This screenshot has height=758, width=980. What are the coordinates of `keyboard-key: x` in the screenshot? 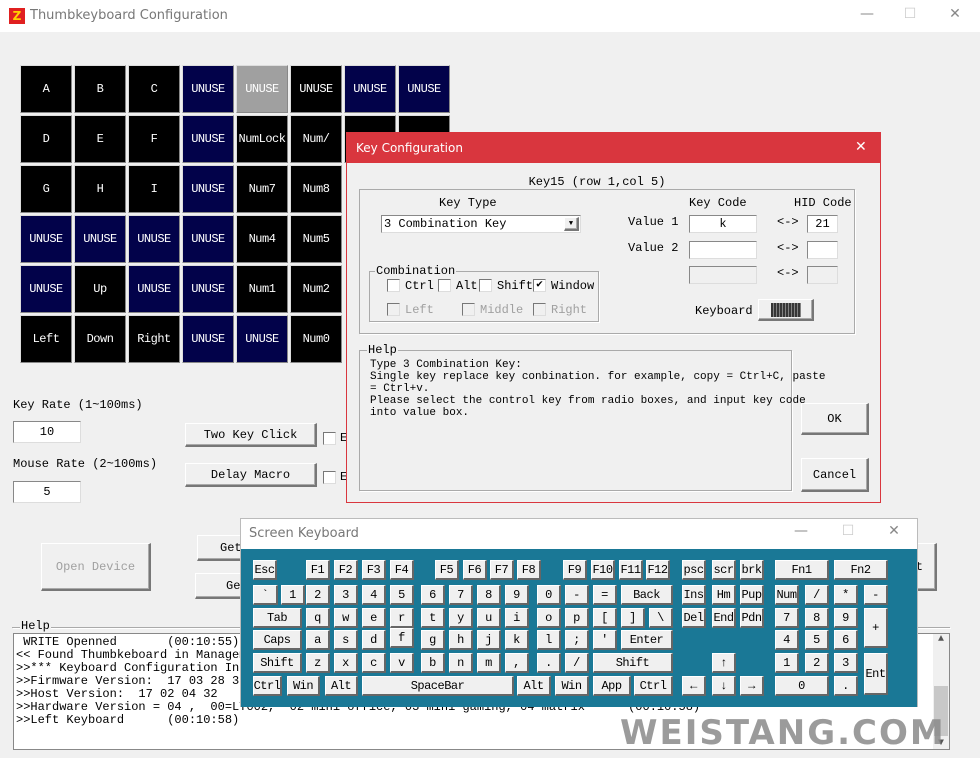 It's located at (346, 663).